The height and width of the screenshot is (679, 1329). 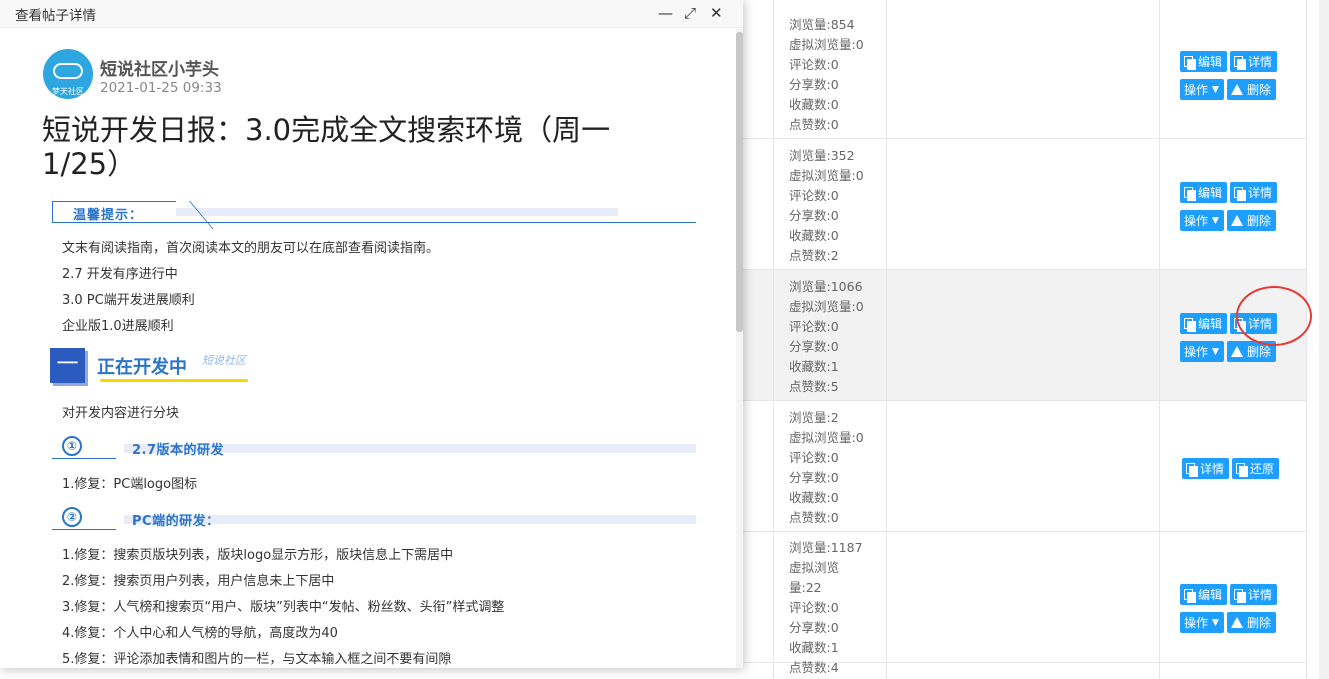 What do you see at coordinates (55, 16) in the screenshot?
I see `dialog-title: 查看帖子详情` at bounding box center [55, 16].